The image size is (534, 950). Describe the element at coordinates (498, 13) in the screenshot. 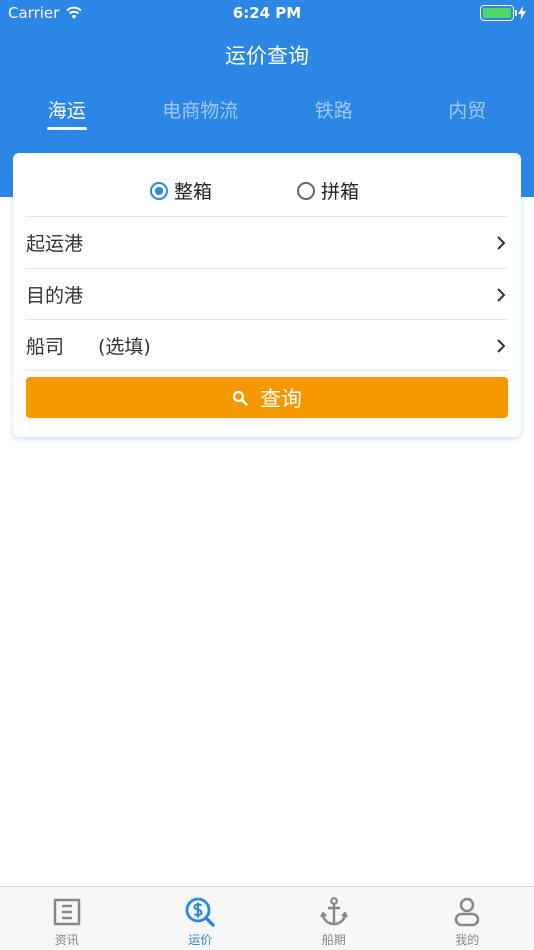

I see `battery-icon` at that location.